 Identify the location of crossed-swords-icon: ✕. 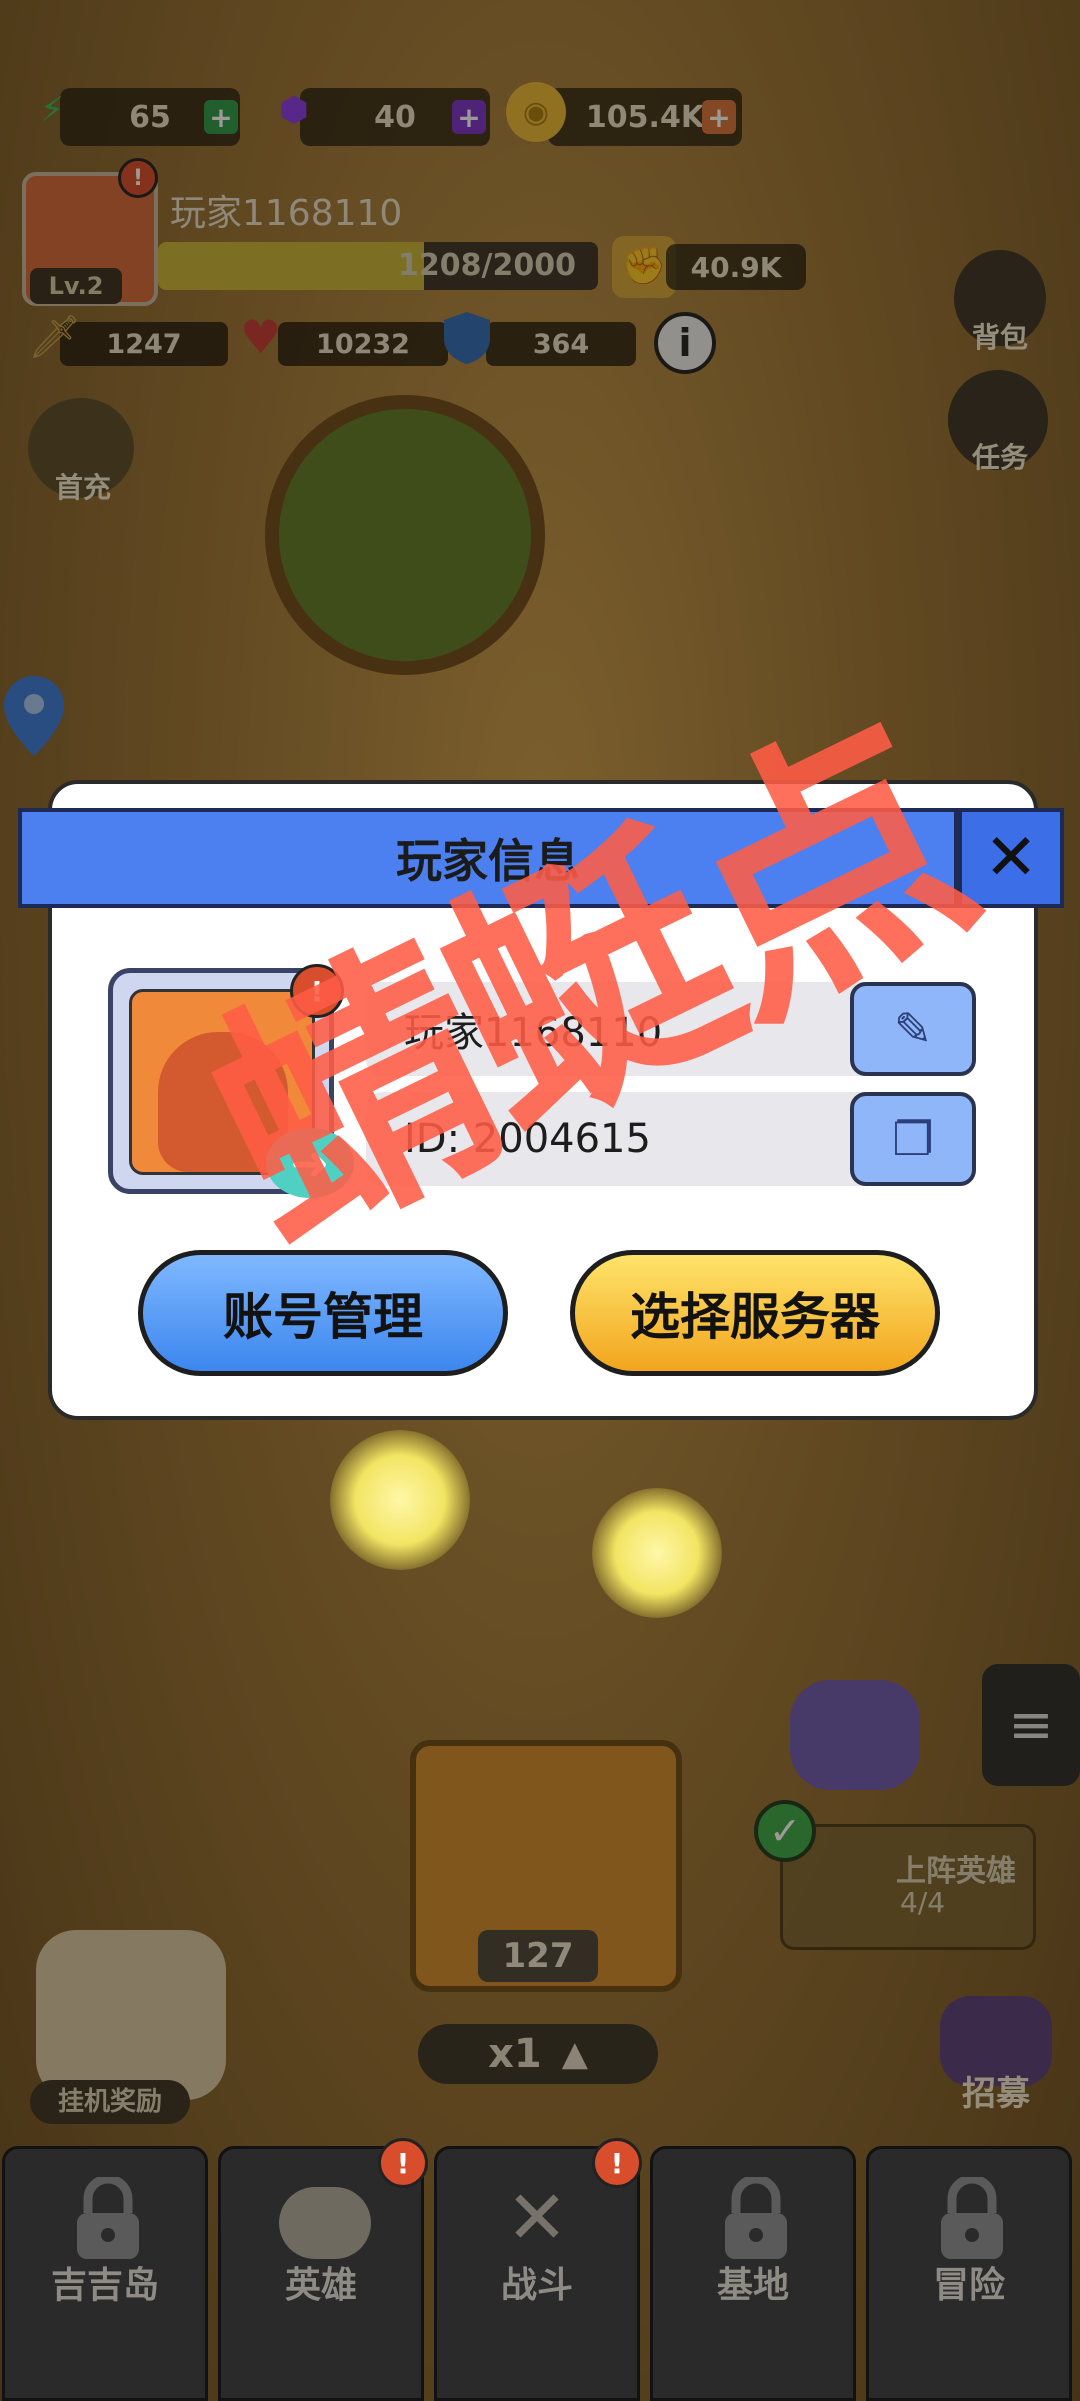
(536, 2218).